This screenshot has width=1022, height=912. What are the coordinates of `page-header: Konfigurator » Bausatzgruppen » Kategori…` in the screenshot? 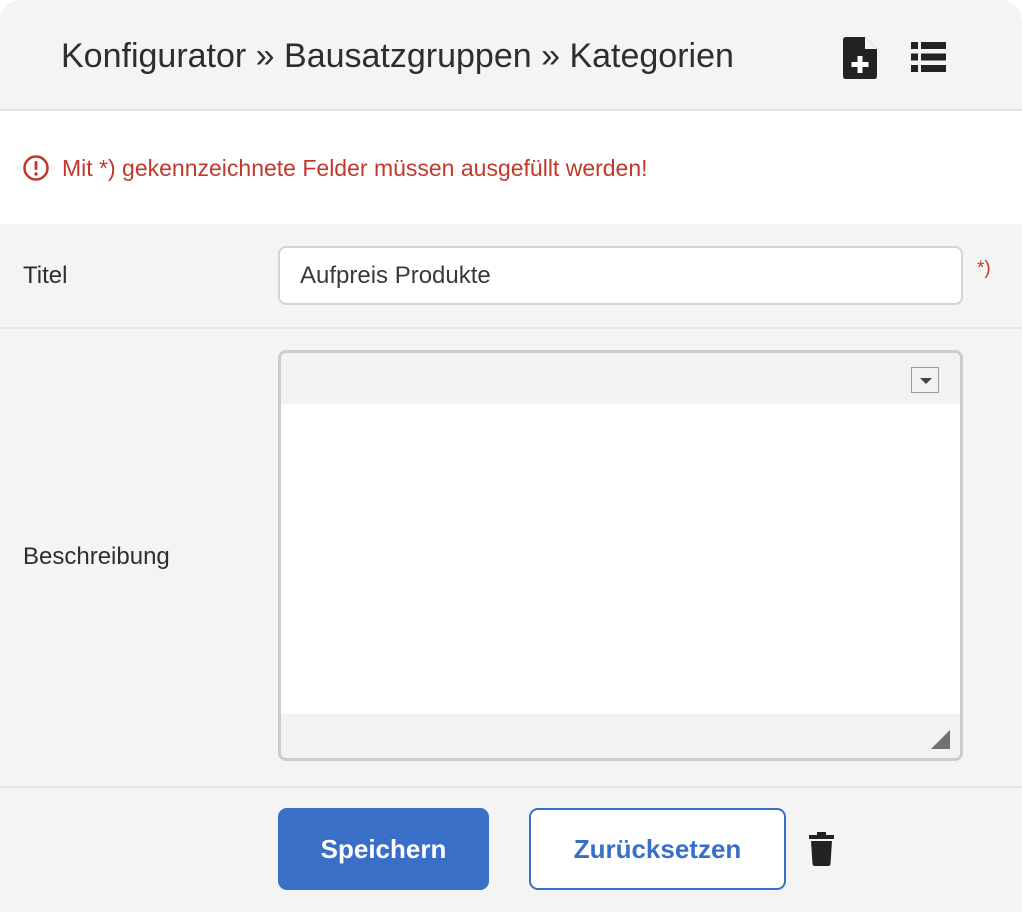 It's located at (511, 55).